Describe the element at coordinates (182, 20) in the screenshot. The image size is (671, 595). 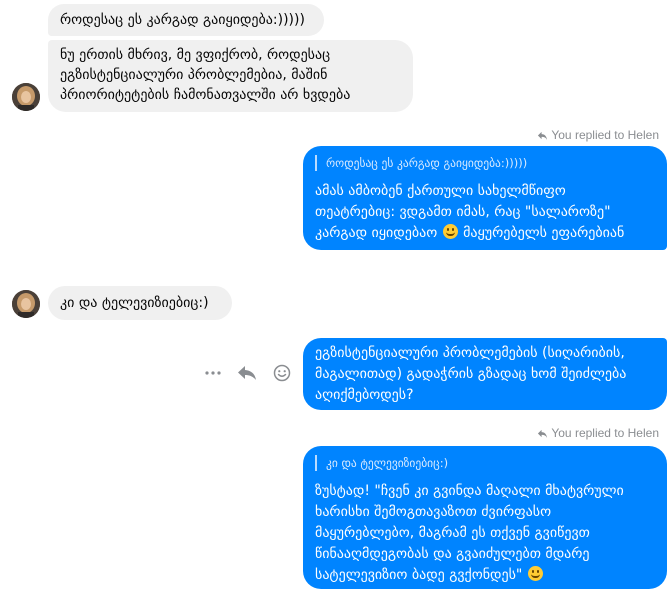
I see `message-text: როდესაც ეს კარგად გაიყიდება:)))))` at that location.